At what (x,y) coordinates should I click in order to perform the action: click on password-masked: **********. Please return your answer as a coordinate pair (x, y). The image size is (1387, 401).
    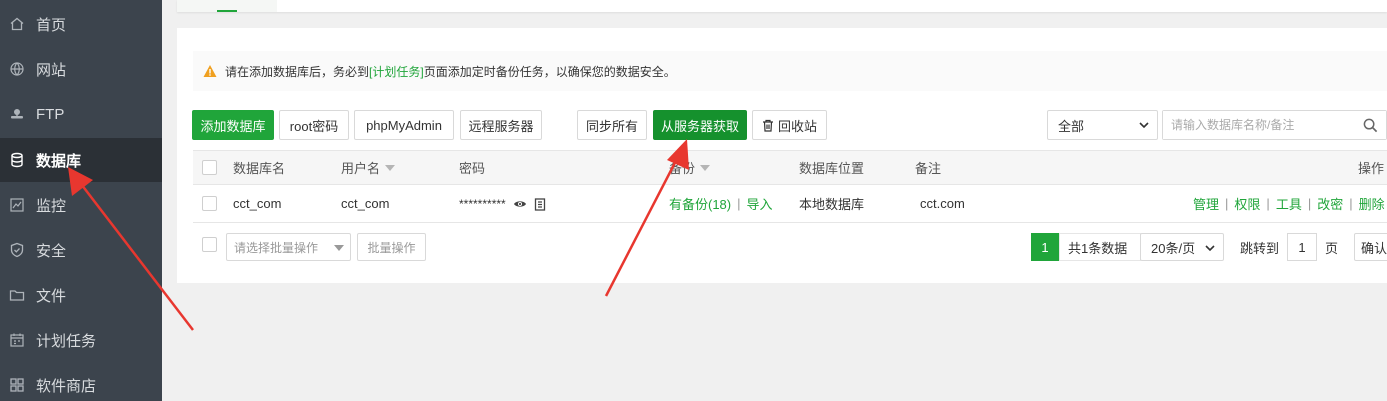
    Looking at the image, I should click on (482, 203).